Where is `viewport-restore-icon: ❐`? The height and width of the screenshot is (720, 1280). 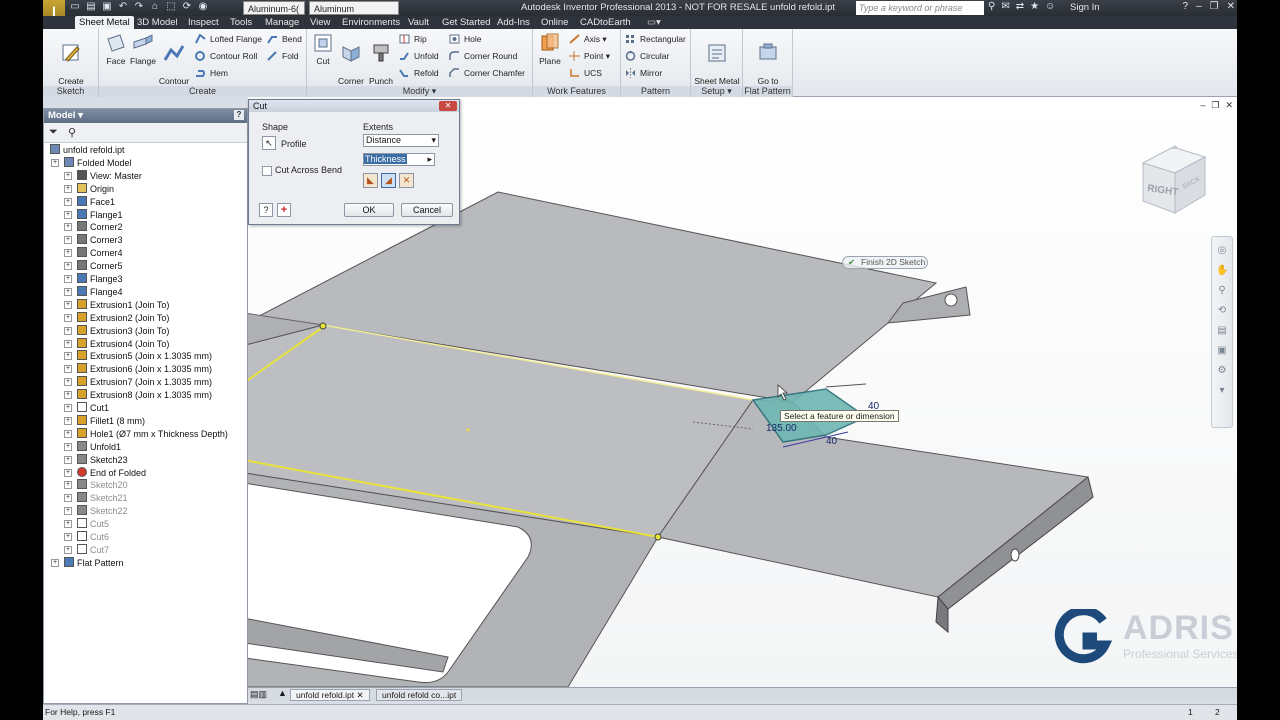
viewport-restore-icon: ❐ is located at coordinates (1215, 105).